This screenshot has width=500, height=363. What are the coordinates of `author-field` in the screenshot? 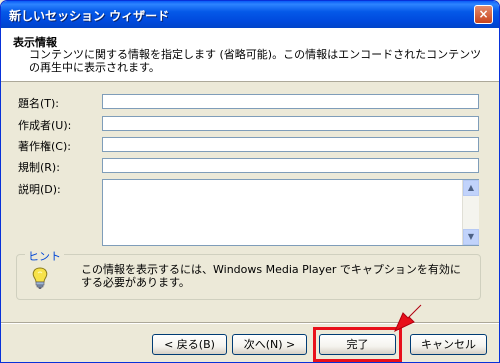 It's located at (290, 123).